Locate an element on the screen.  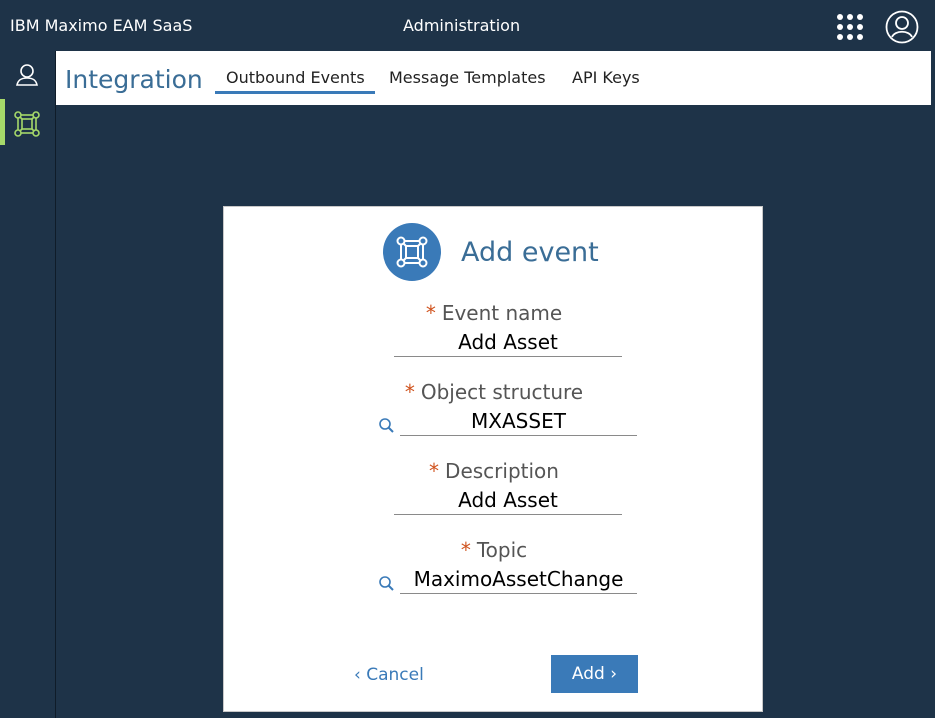
header-section-title: Administration is located at coordinates (462, 25).